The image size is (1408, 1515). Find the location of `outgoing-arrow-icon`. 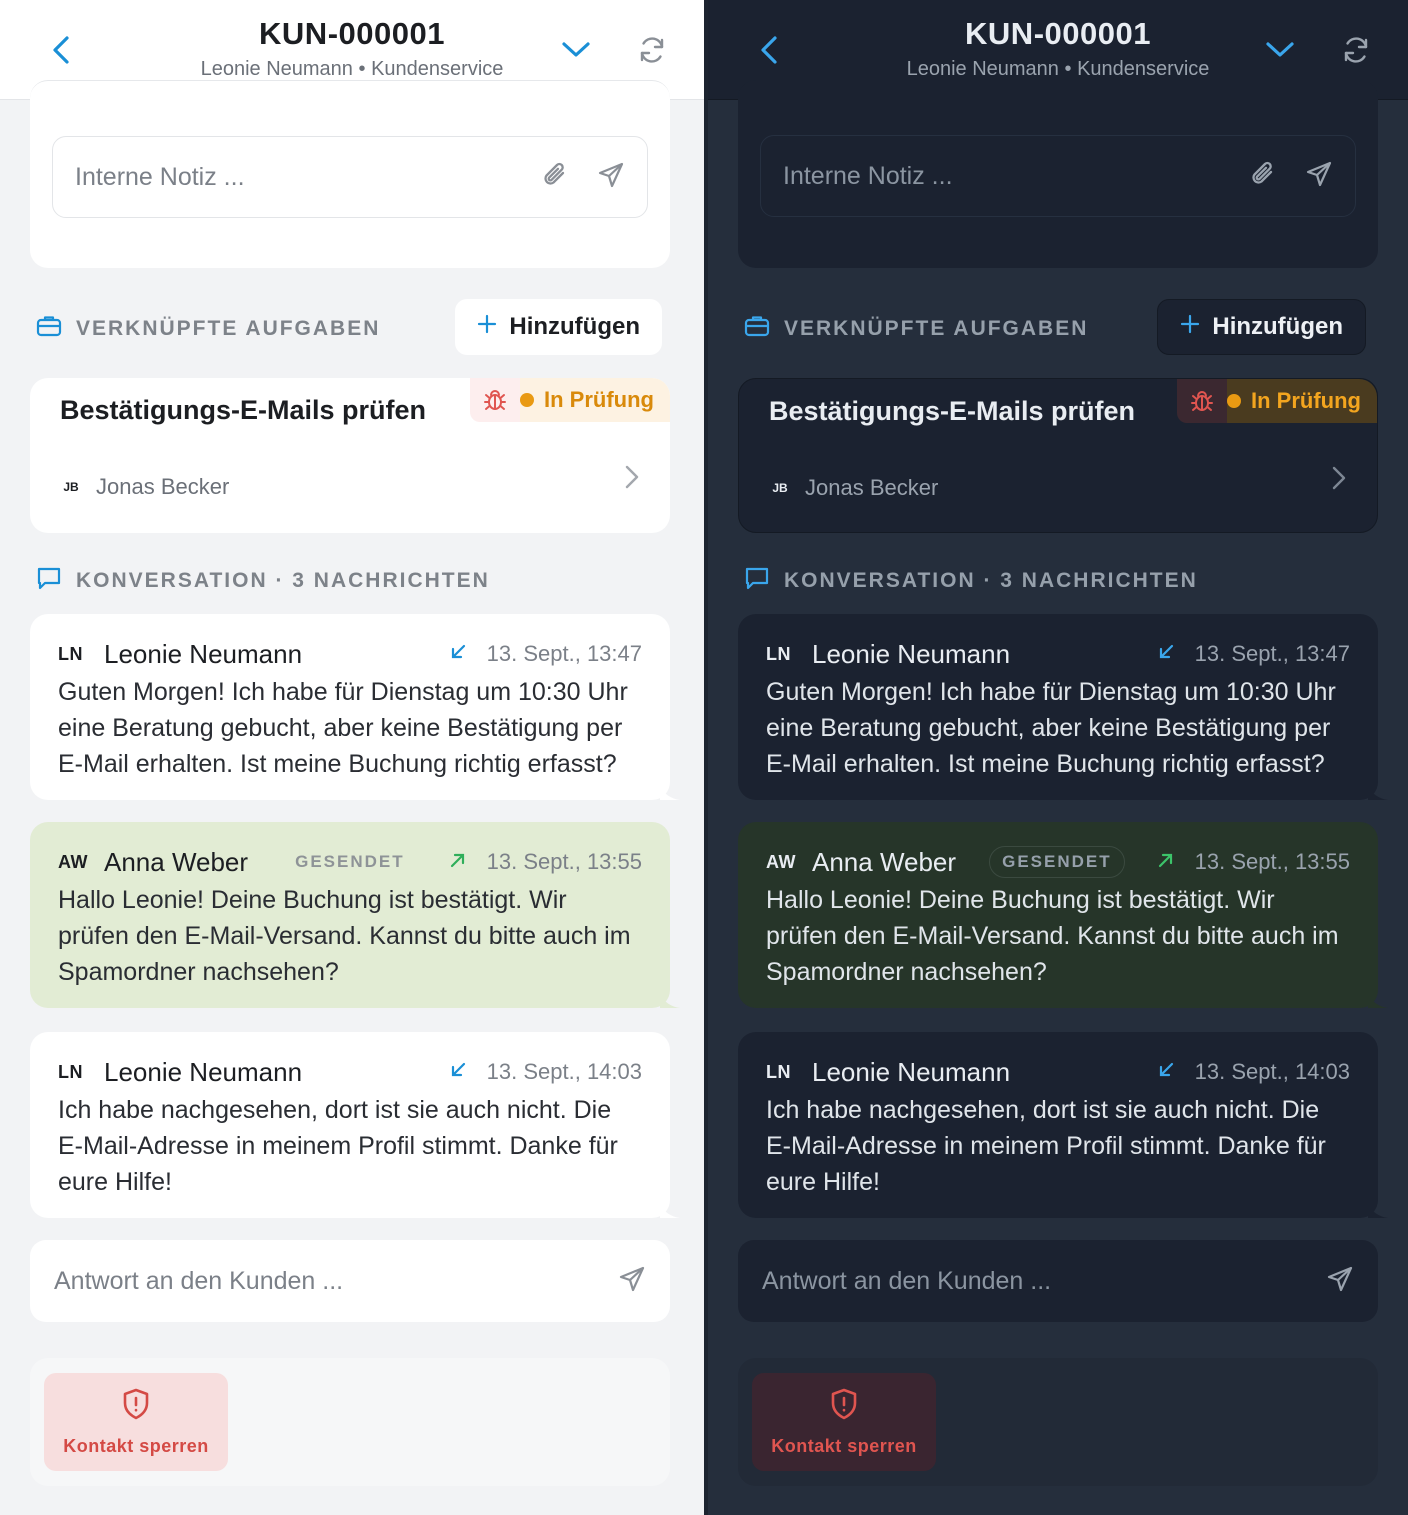

outgoing-arrow-icon is located at coordinates (1166, 862).